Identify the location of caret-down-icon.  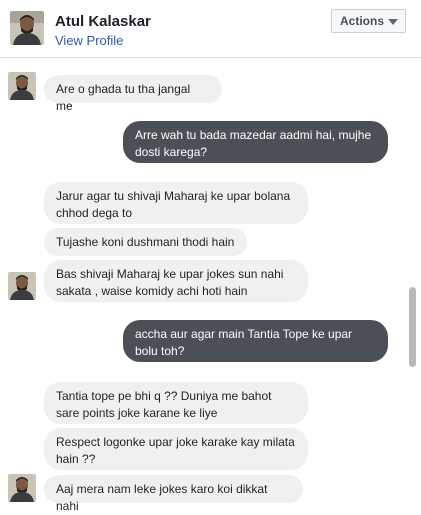
(393, 22).